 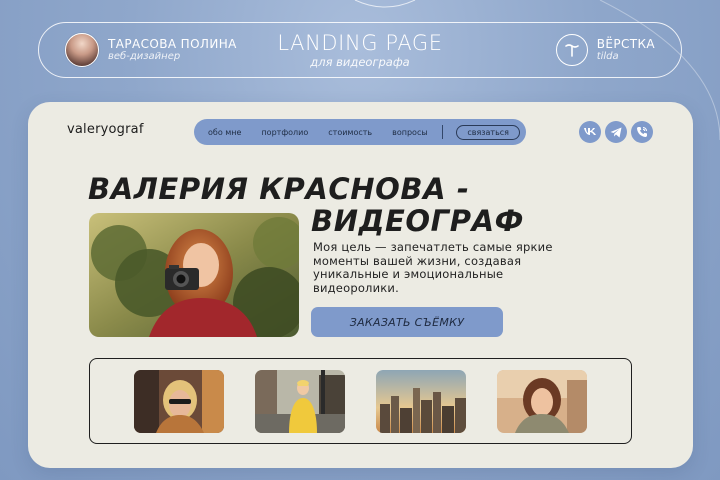 What do you see at coordinates (350, 132) in the screenshot?
I see `nav-item-pricing: стоимость` at bounding box center [350, 132].